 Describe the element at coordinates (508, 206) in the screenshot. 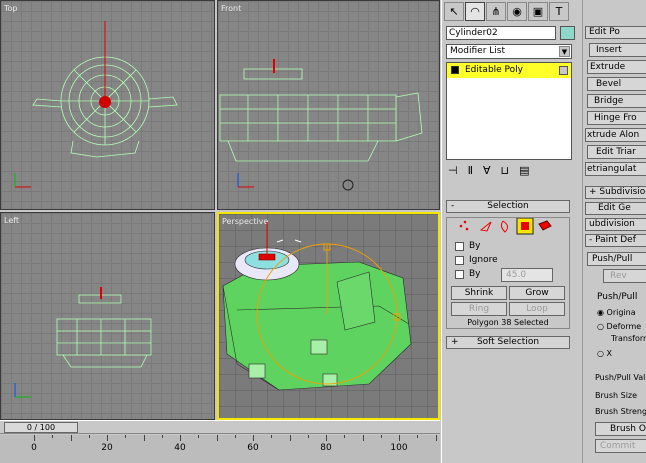

I see `selection-rollout-header: - Selection` at that location.